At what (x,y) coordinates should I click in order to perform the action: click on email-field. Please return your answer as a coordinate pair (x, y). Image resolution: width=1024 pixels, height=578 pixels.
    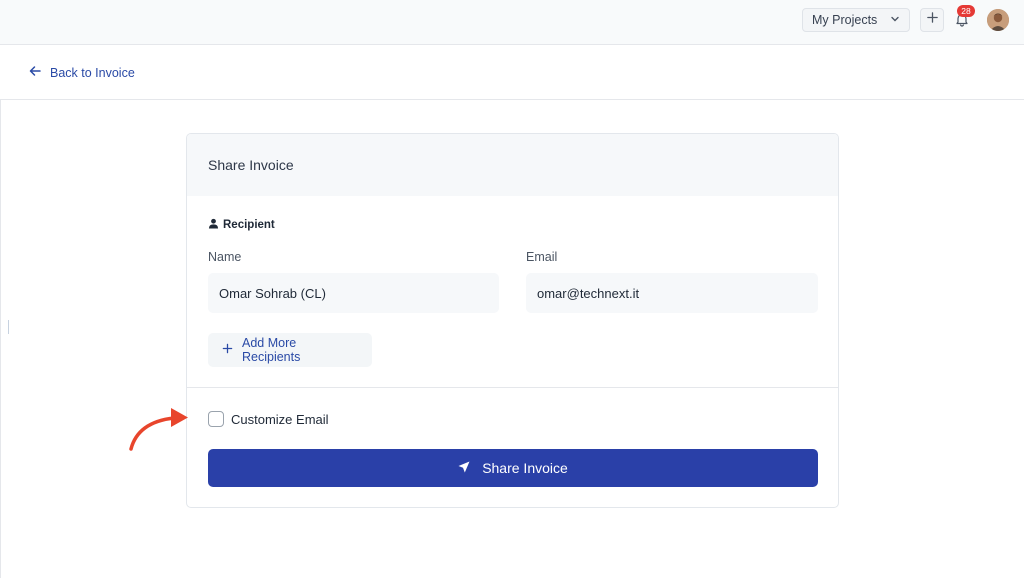
    Looking at the image, I should click on (672, 293).